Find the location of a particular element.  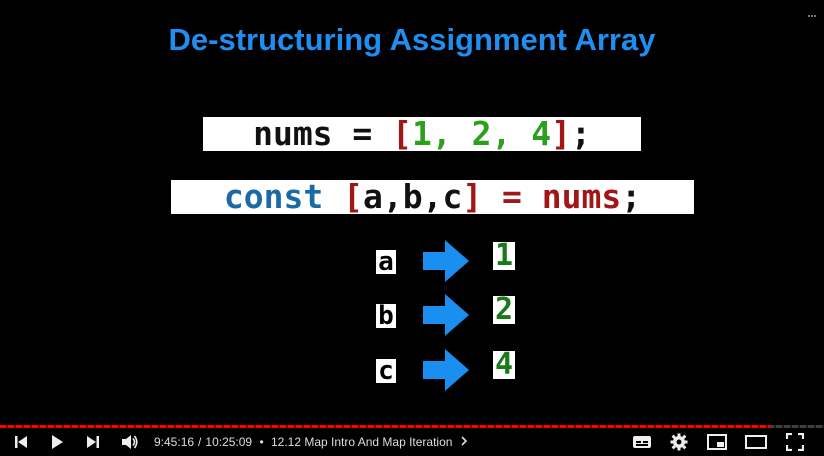

previous-button is located at coordinates (21, 442).